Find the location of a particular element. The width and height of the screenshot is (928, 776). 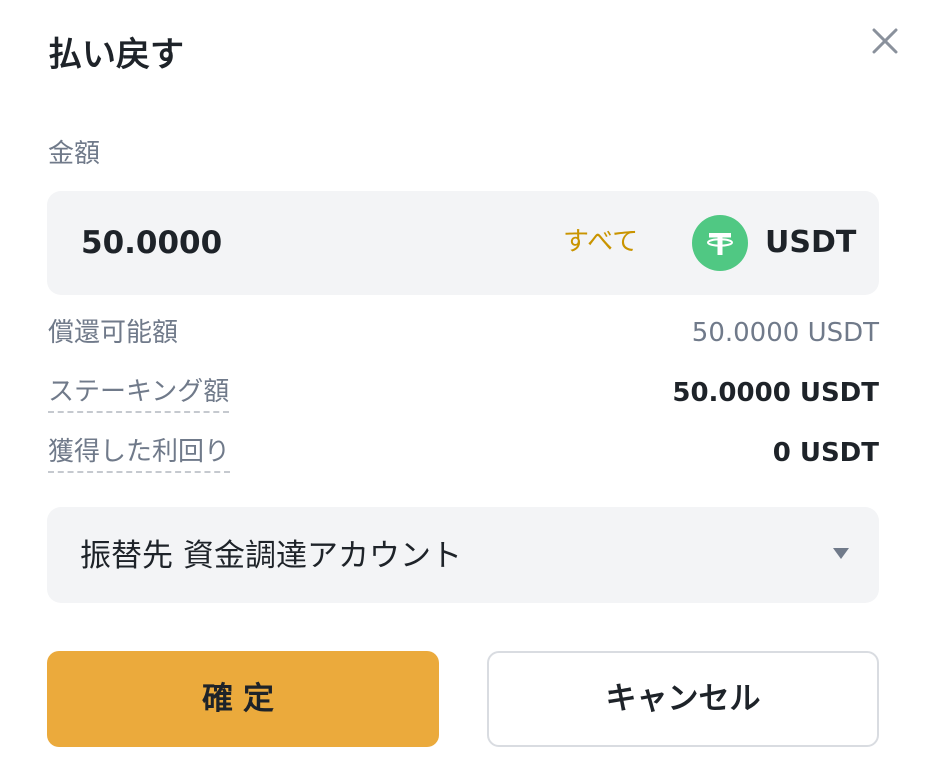

amount-label: 金額 is located at coordinates (74, 154).